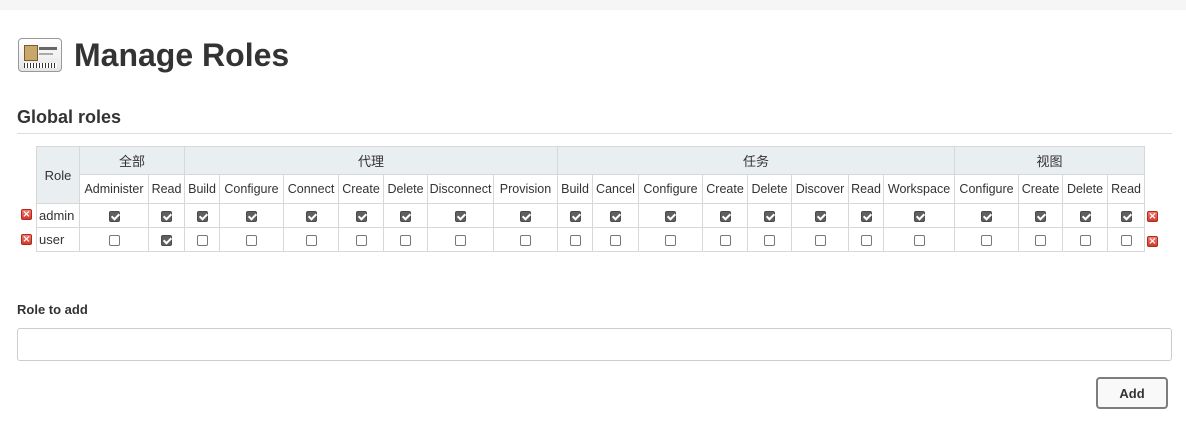 Image resolution: width=1186 pixels, height=434 pixels. I want to click on role-name: user, so click(58, 239).